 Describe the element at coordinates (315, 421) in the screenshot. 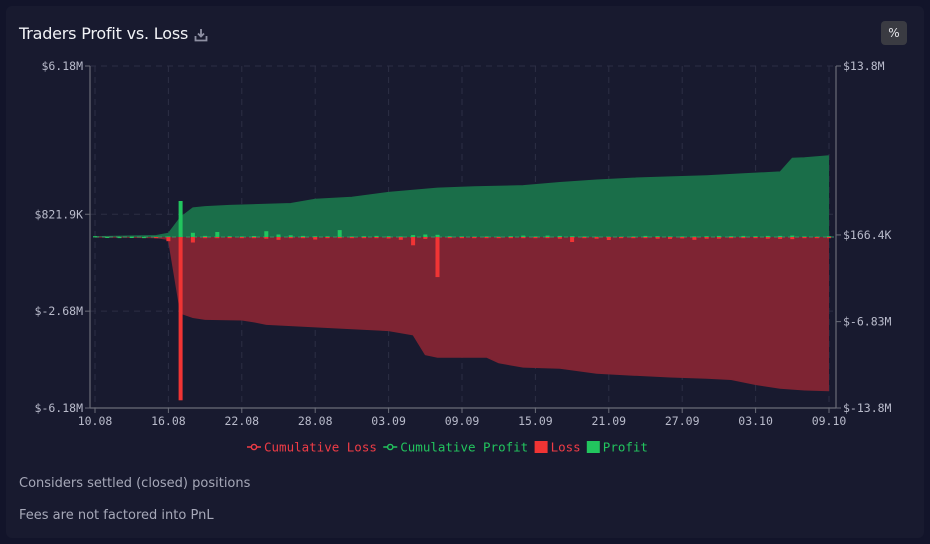

I see `x-tick-label: 28.08` at that location.